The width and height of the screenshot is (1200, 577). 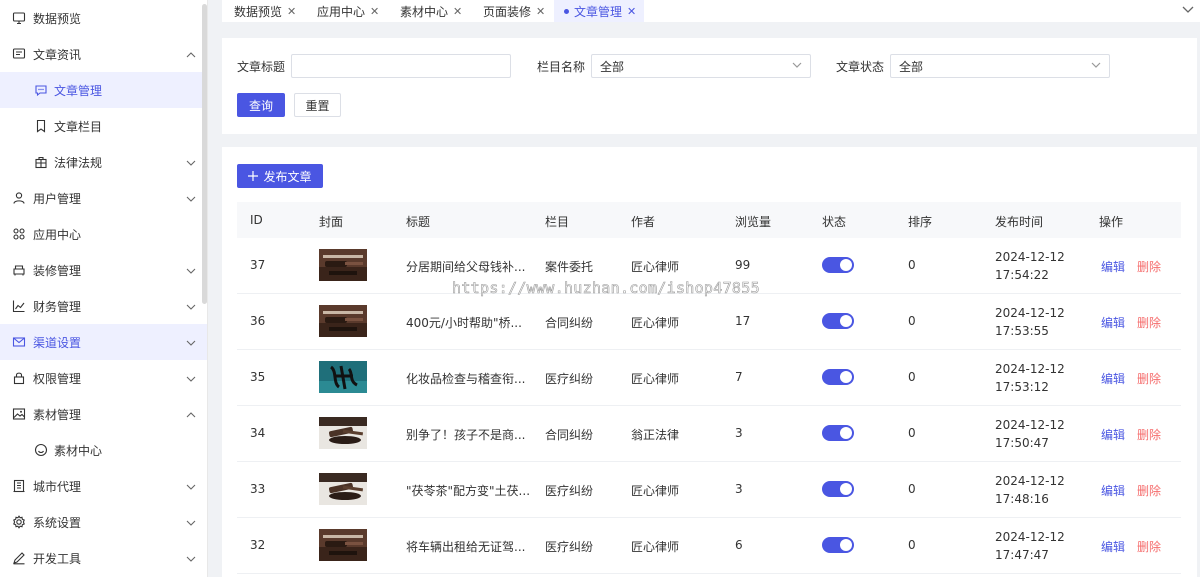 I want to click on sidebar-item-label: 素材中心, so click(x=78, y=450).